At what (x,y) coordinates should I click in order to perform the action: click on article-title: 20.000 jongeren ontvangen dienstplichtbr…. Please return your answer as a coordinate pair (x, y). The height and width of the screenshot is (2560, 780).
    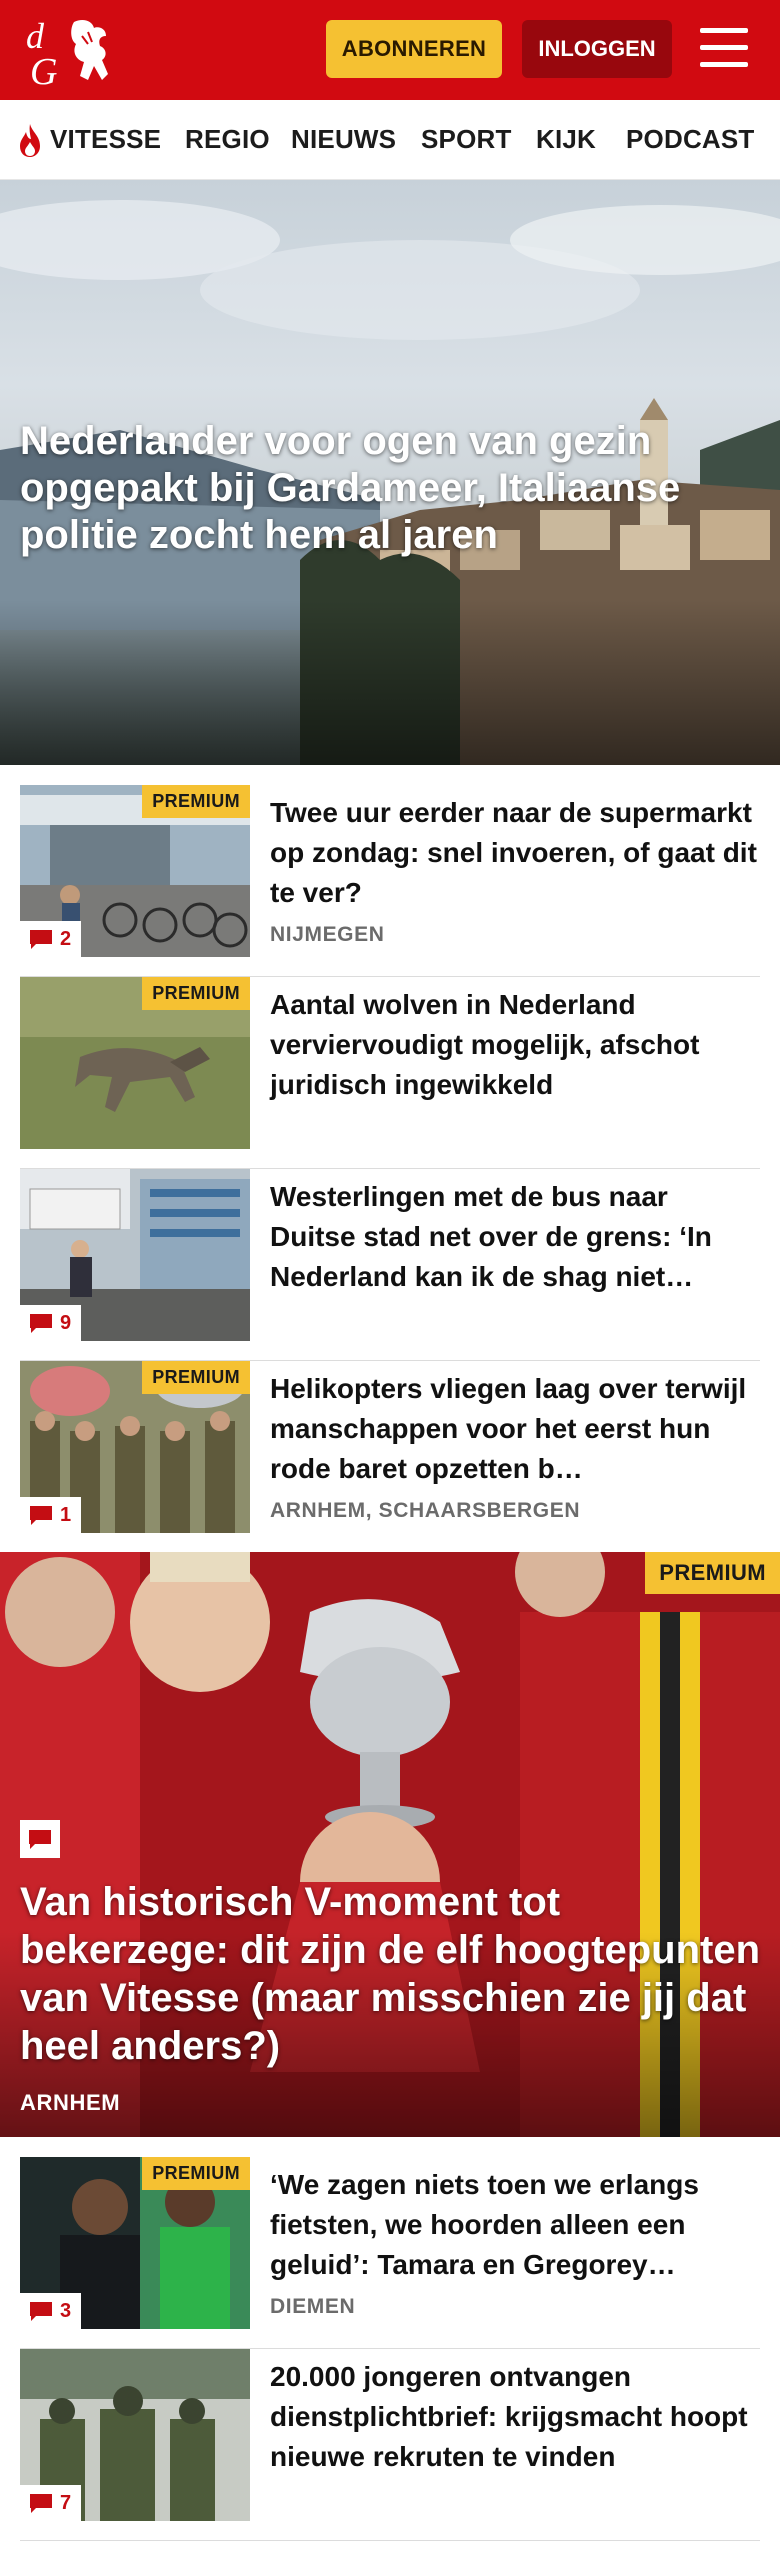
    Looking at the image, I should click on (515, 2417).